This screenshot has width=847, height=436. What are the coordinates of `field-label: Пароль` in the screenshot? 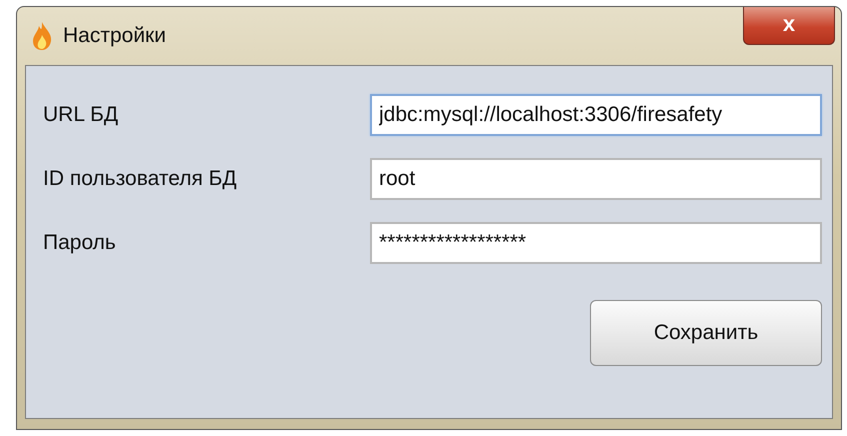 It's located at (79, 243).